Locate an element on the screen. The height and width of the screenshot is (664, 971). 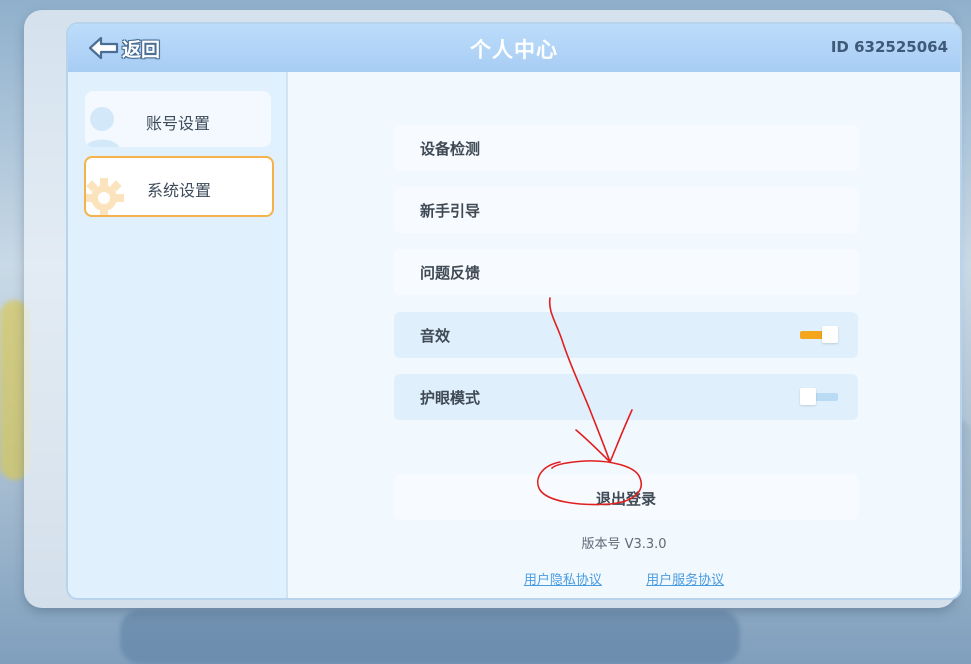
tutorial-row: 新手引导 is located at coordinates (626, 210).